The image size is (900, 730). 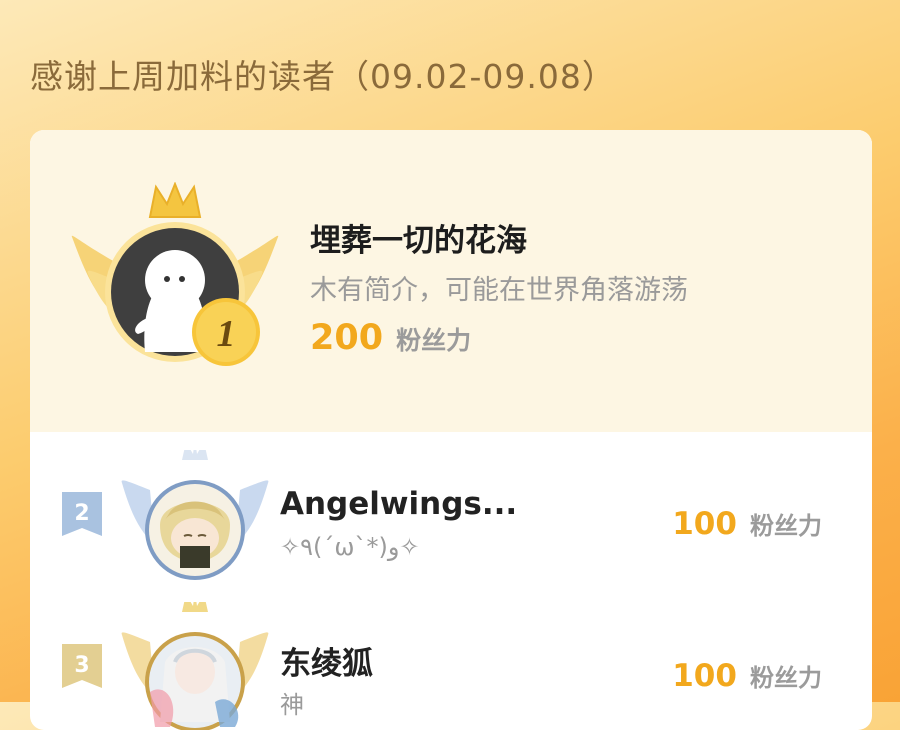 I want to click on top-reader-name: 埋葬一切的花海, so click(x=418, y=237).